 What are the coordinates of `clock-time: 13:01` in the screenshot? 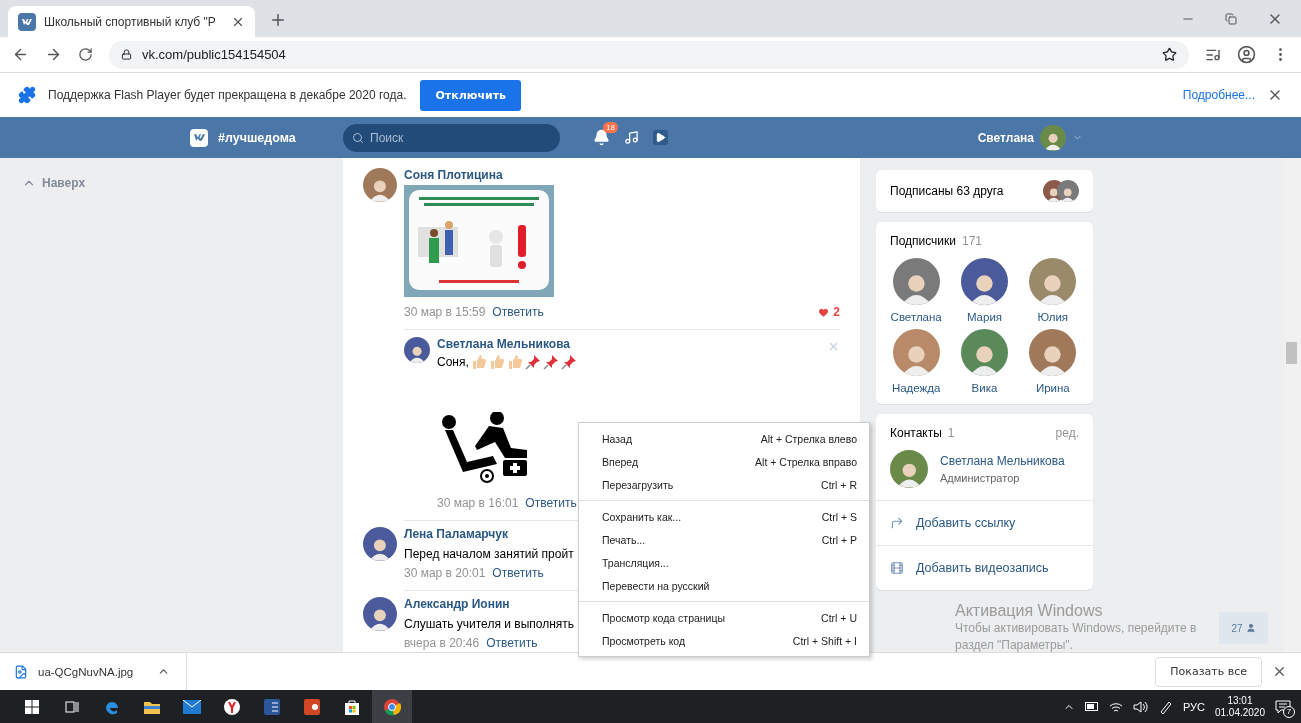 It's located at (1240, 700).